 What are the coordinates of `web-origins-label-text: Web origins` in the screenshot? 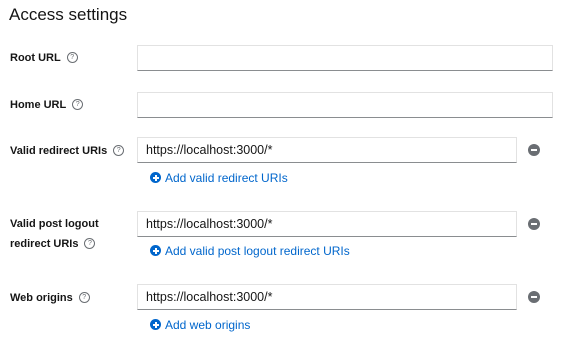 It's located at (41, 298).